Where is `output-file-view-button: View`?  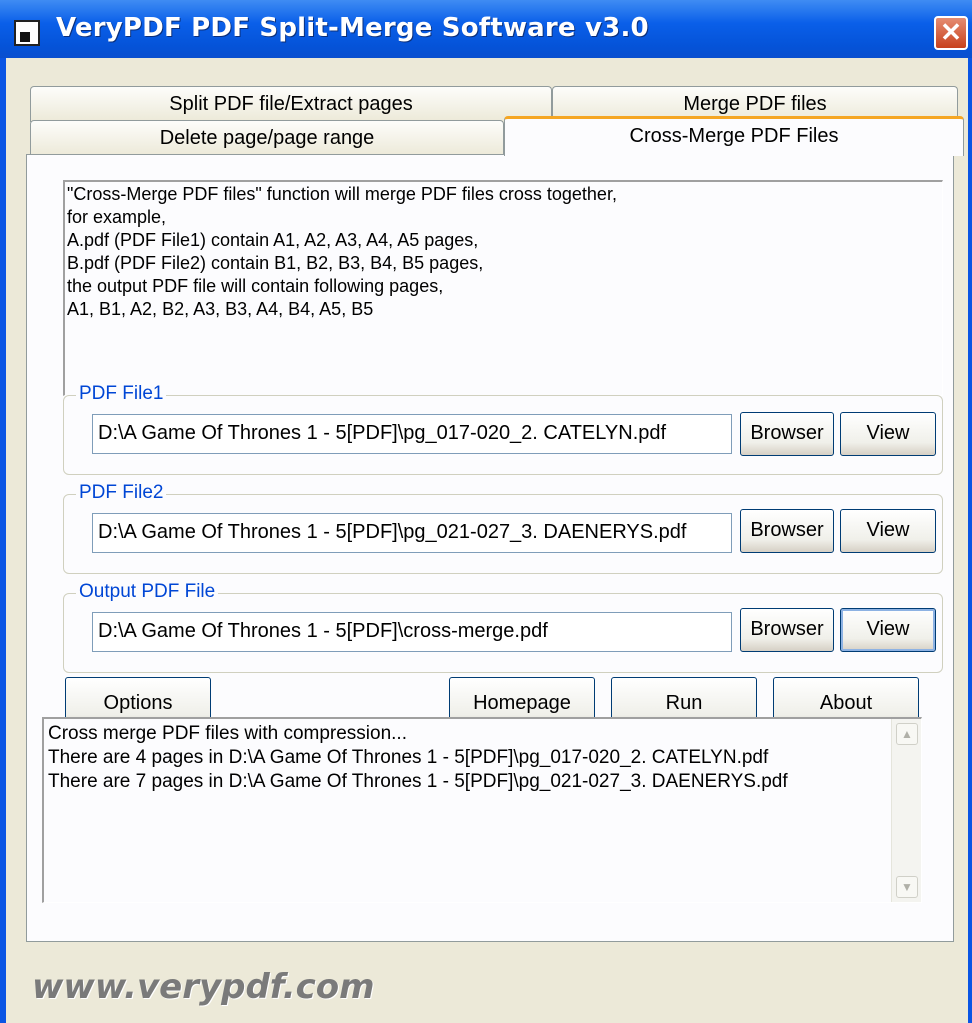
output-file-view-button: View is located at coordinates (888, 630).